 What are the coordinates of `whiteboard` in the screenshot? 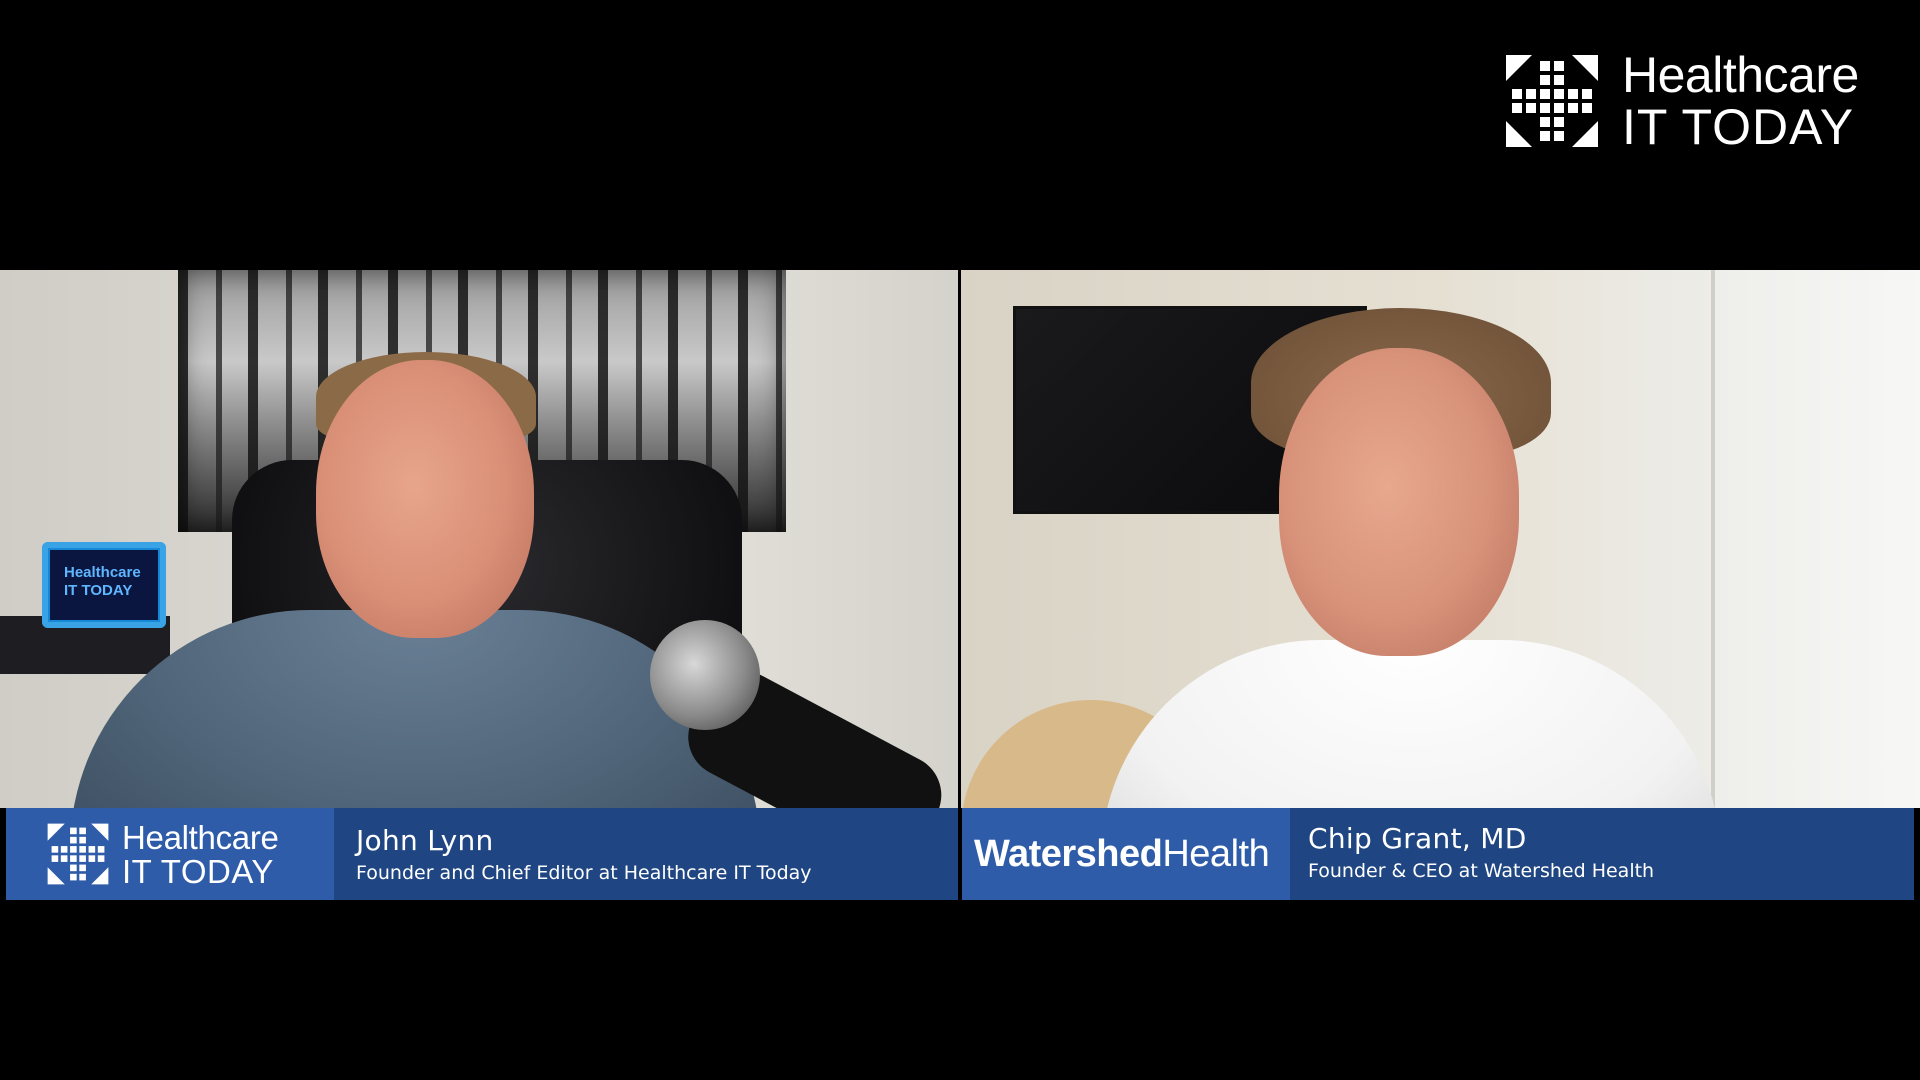 It's located at (1815, 539).